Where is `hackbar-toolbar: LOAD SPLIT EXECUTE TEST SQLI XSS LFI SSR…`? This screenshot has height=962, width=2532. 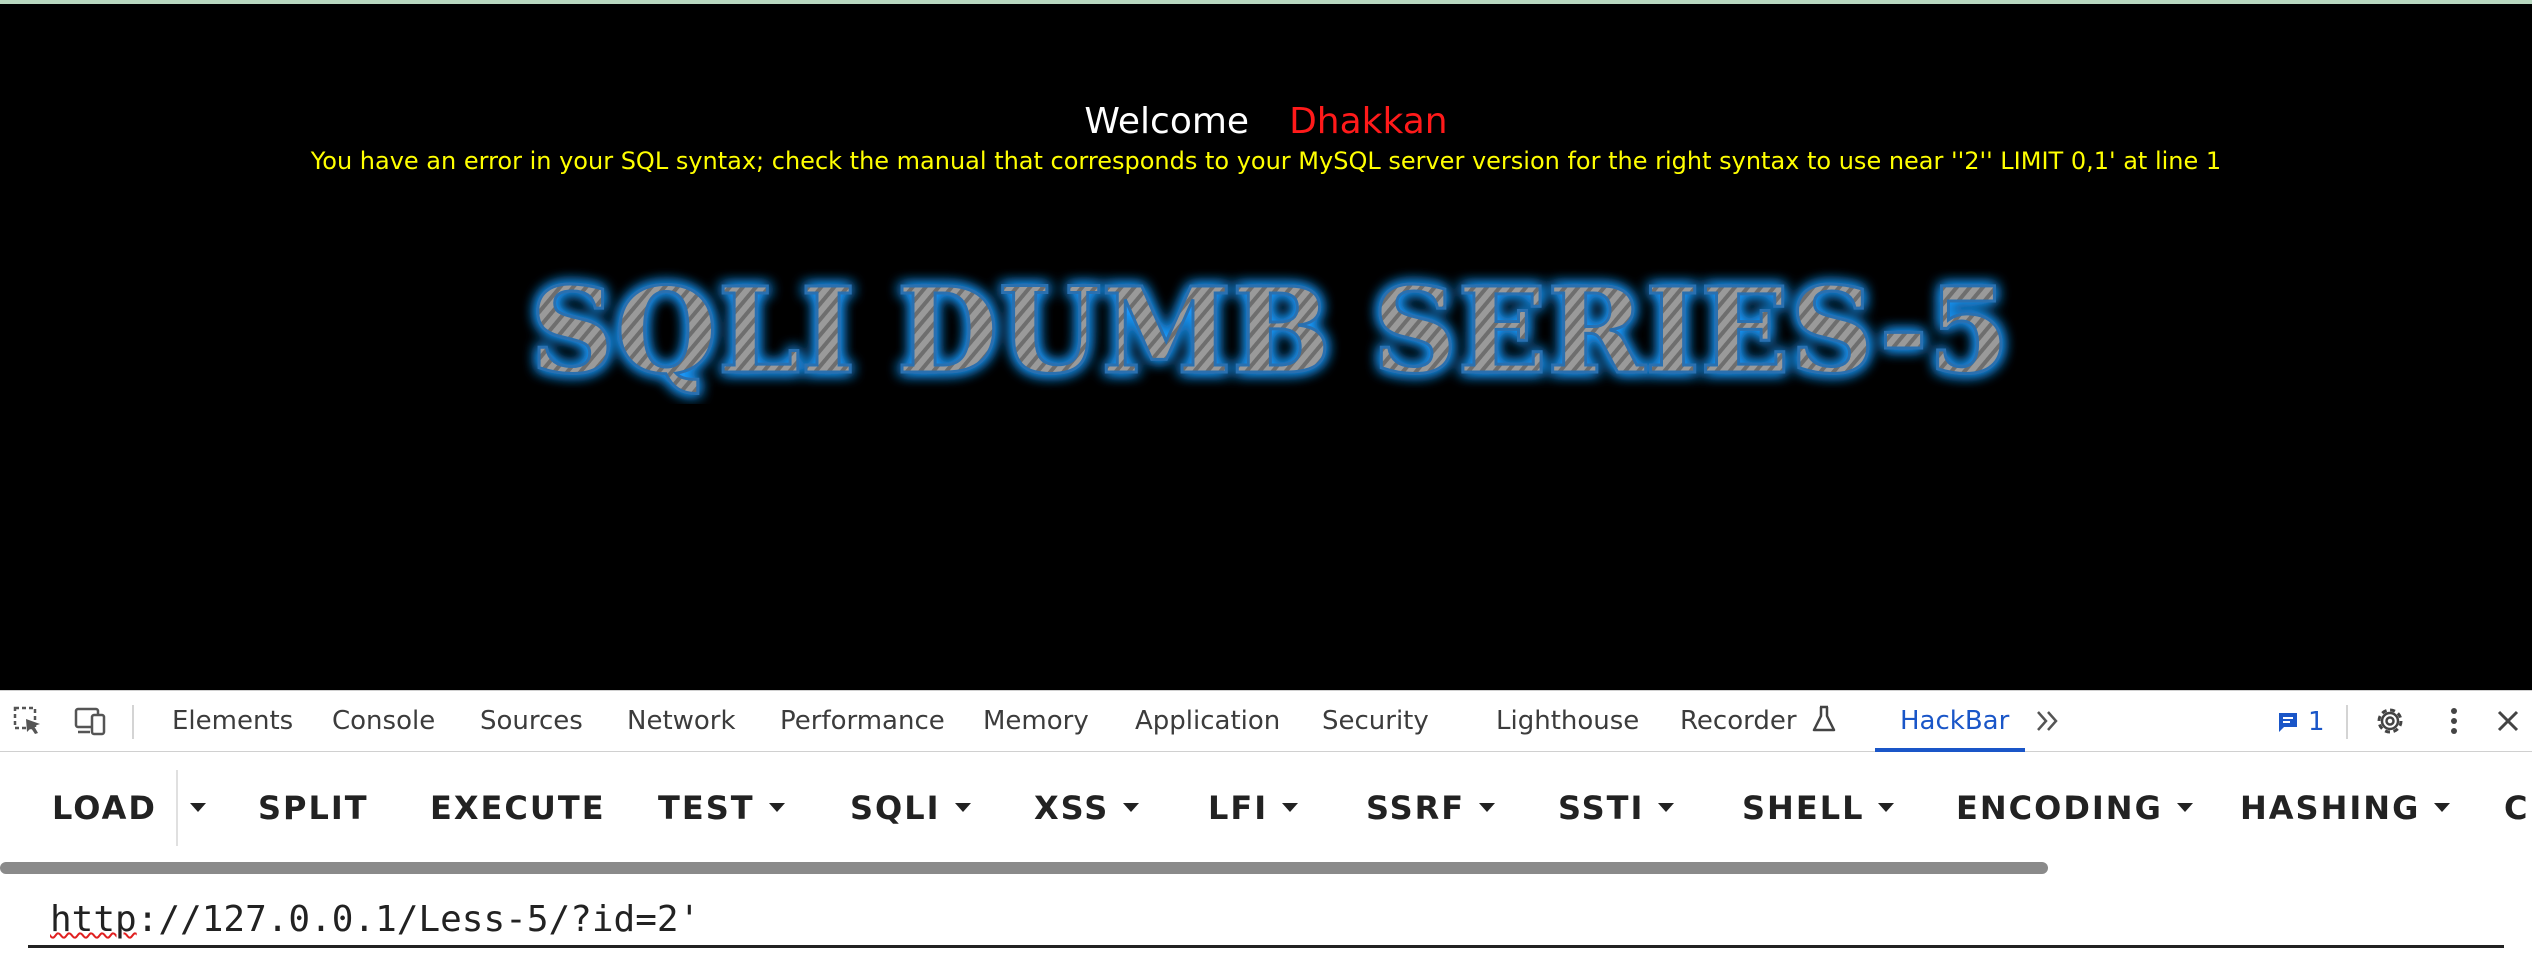 hackbar-toolbar: LOAD SPLIT EXECUTE TEST SQLI XSS LFI SSR… is located at coordinates (1266, 807).